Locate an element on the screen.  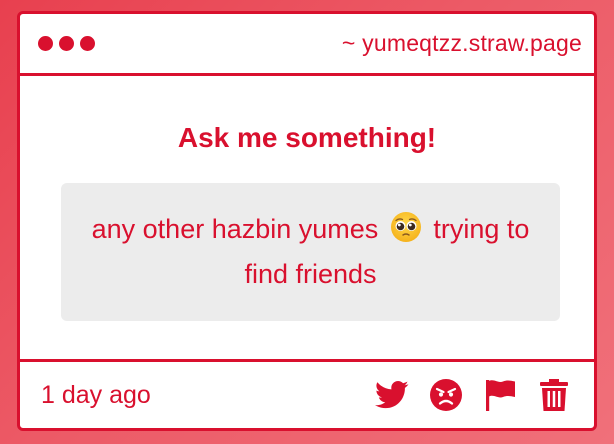
page-title: Ask me something! is located at coordinates (307, 137).